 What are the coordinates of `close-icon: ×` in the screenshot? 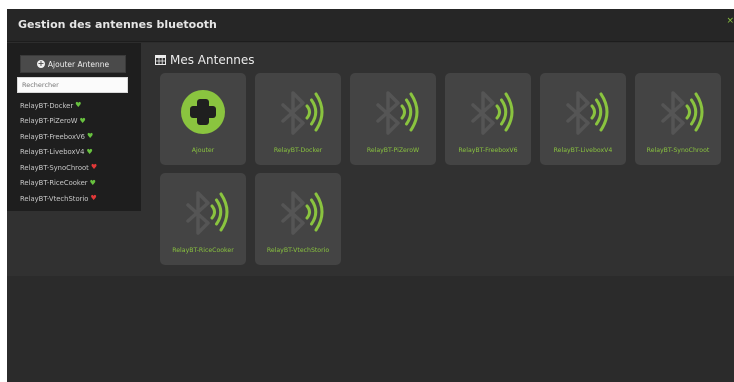 It's located at (730, 21).